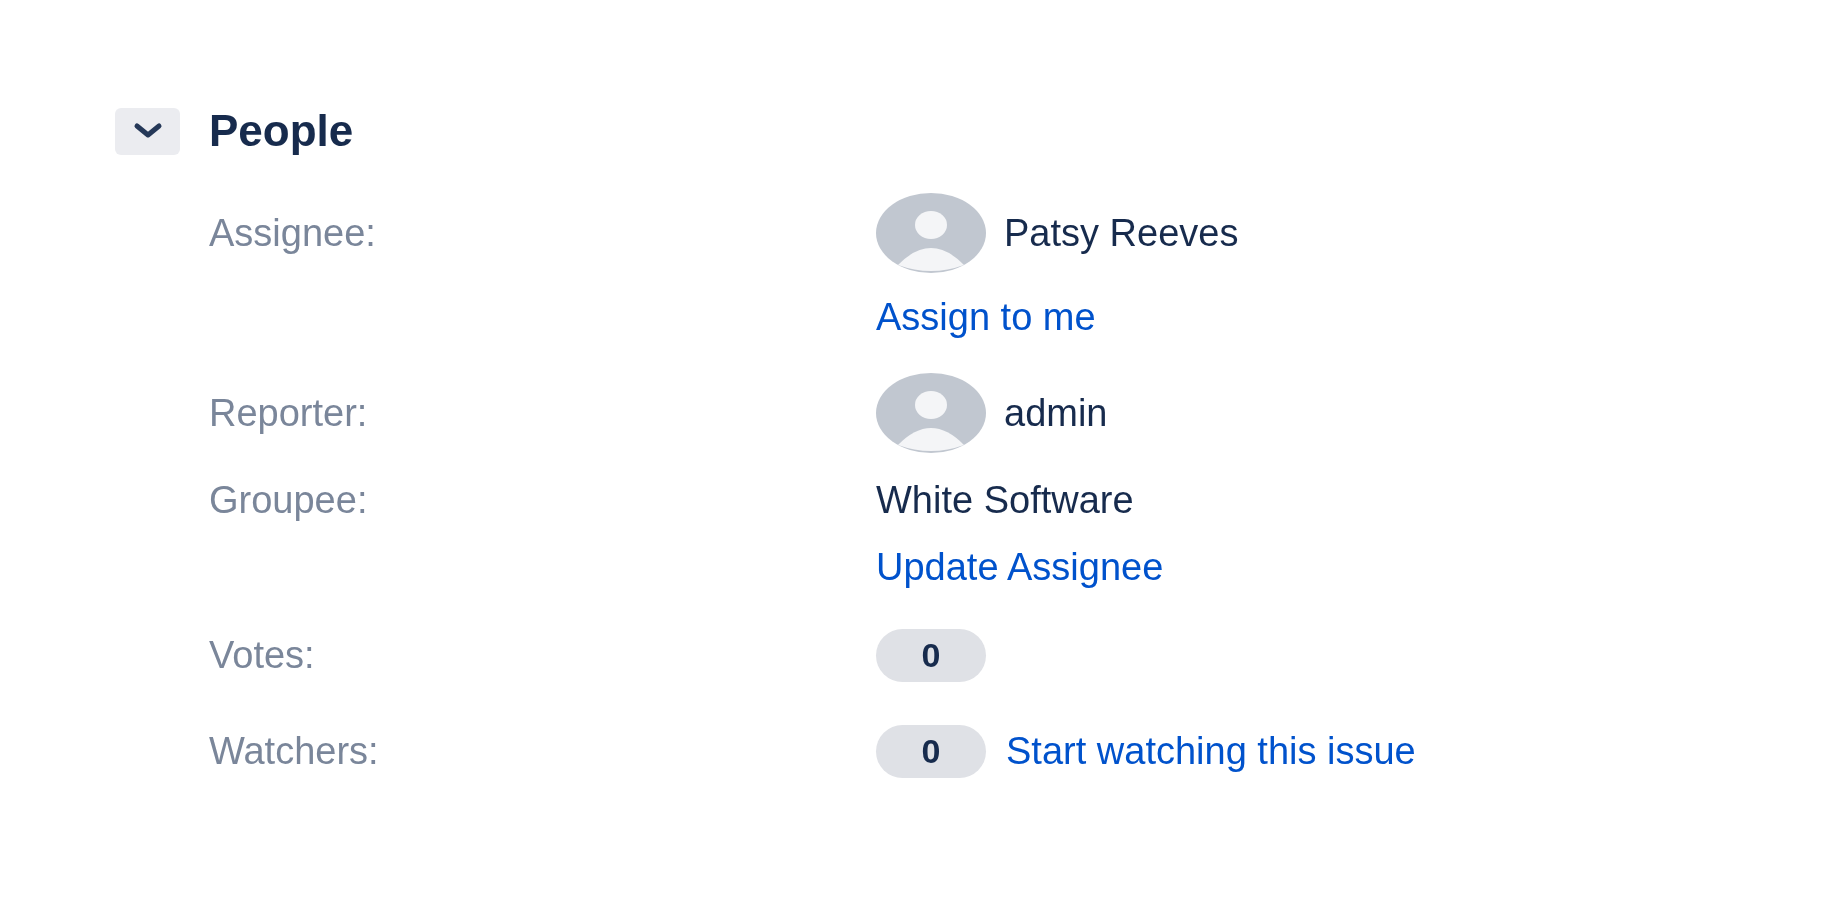  I want to click on field-label: Watchers:, so click(294, 751).